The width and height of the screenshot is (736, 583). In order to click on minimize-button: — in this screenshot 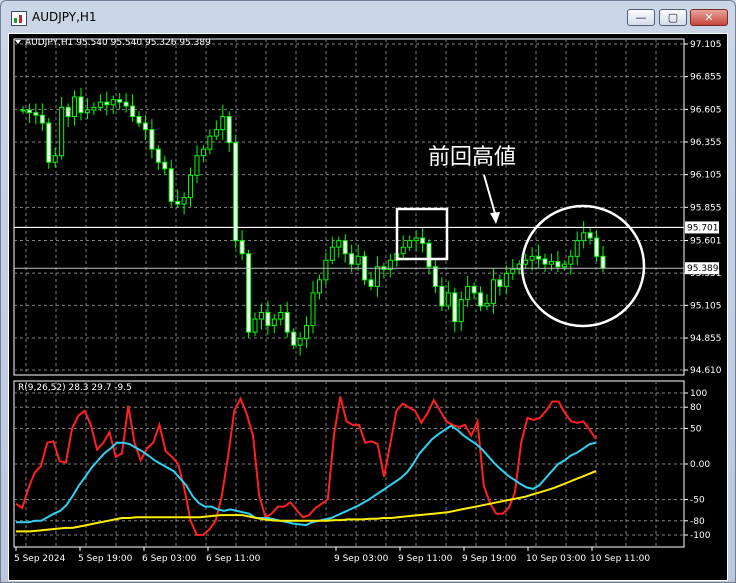, I will do `click(641, 17)`.